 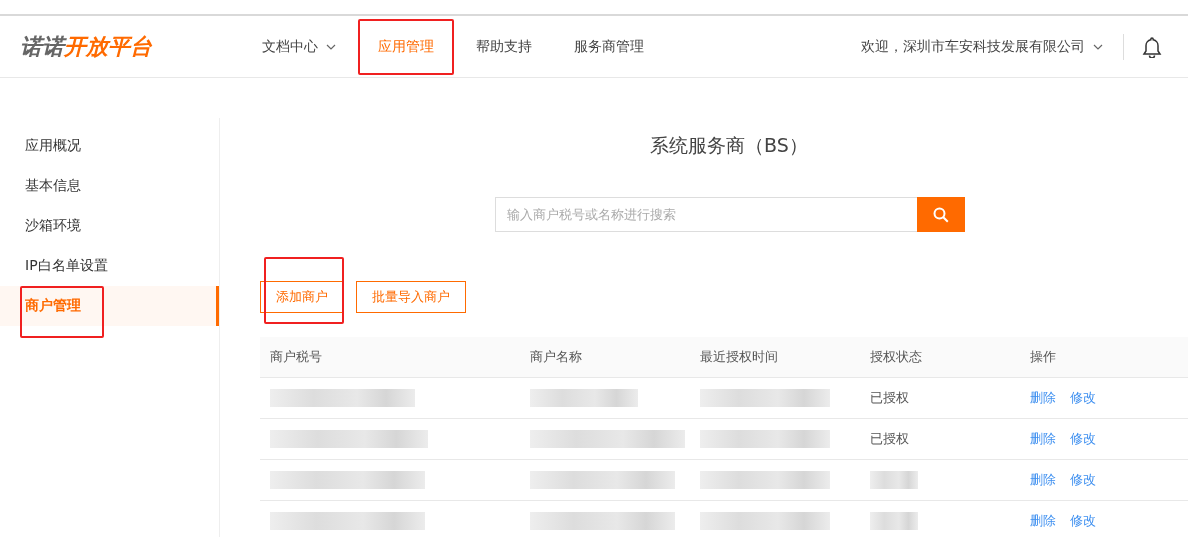 I want to click on nav-item: 应用管理, so click(x=406, y=46).